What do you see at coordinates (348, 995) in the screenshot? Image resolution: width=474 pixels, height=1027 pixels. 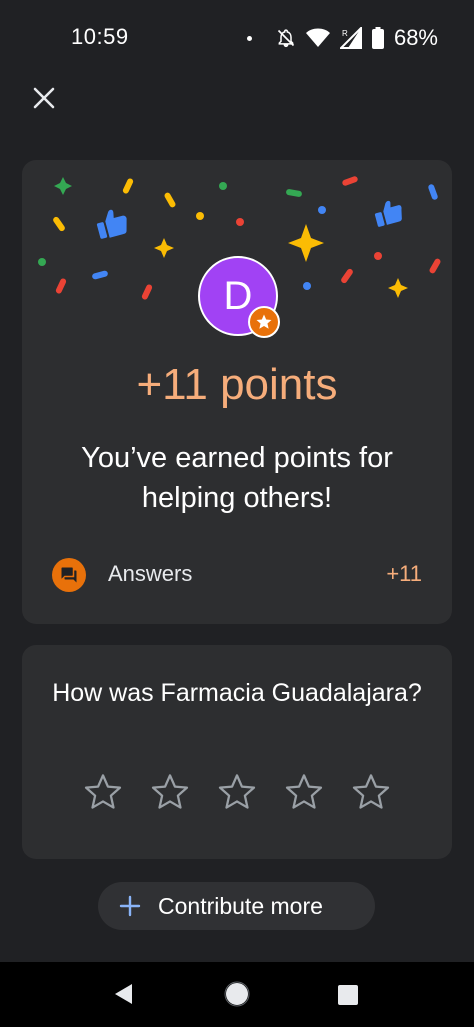 I see `recents-icon` at bounding box center [348, 995].